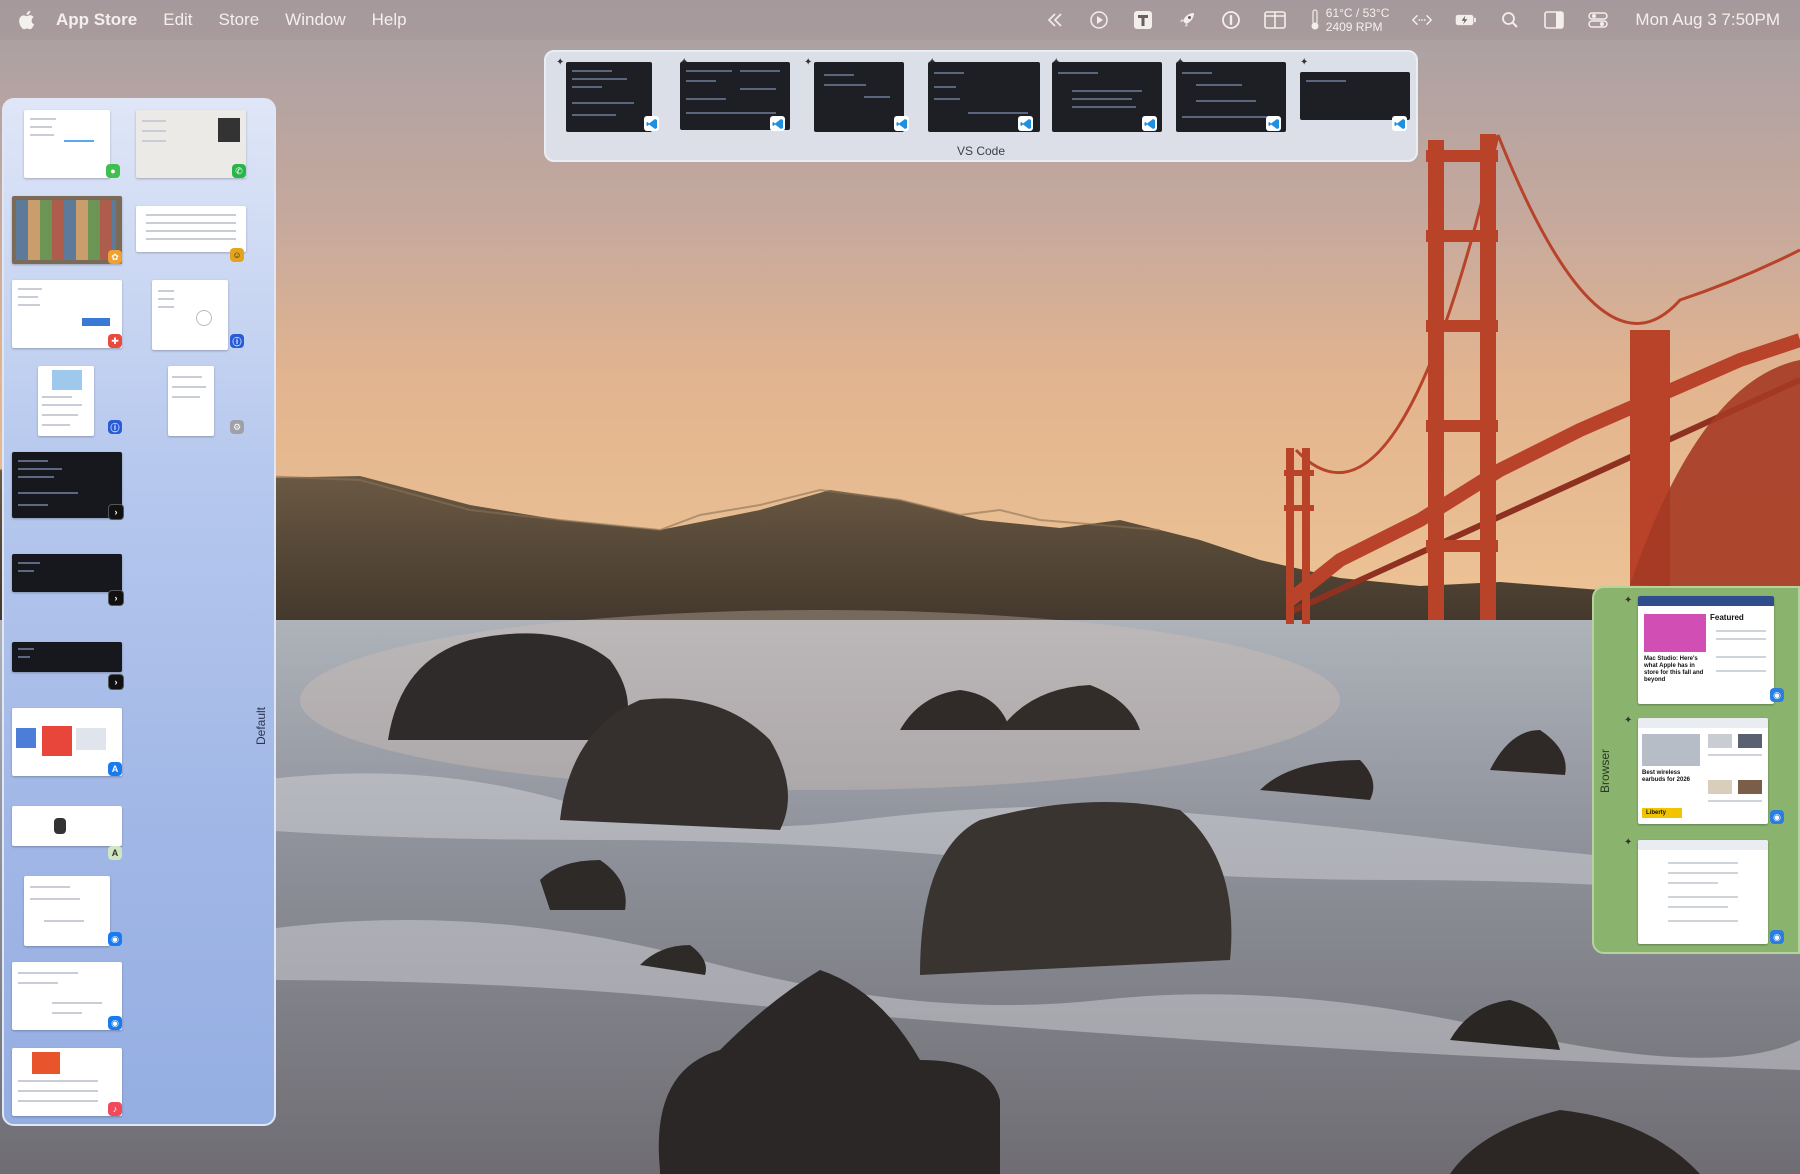  Describe the element at coordinates (115, 769) in the screenshot. I see `app-store-app-icon: A` at that location.